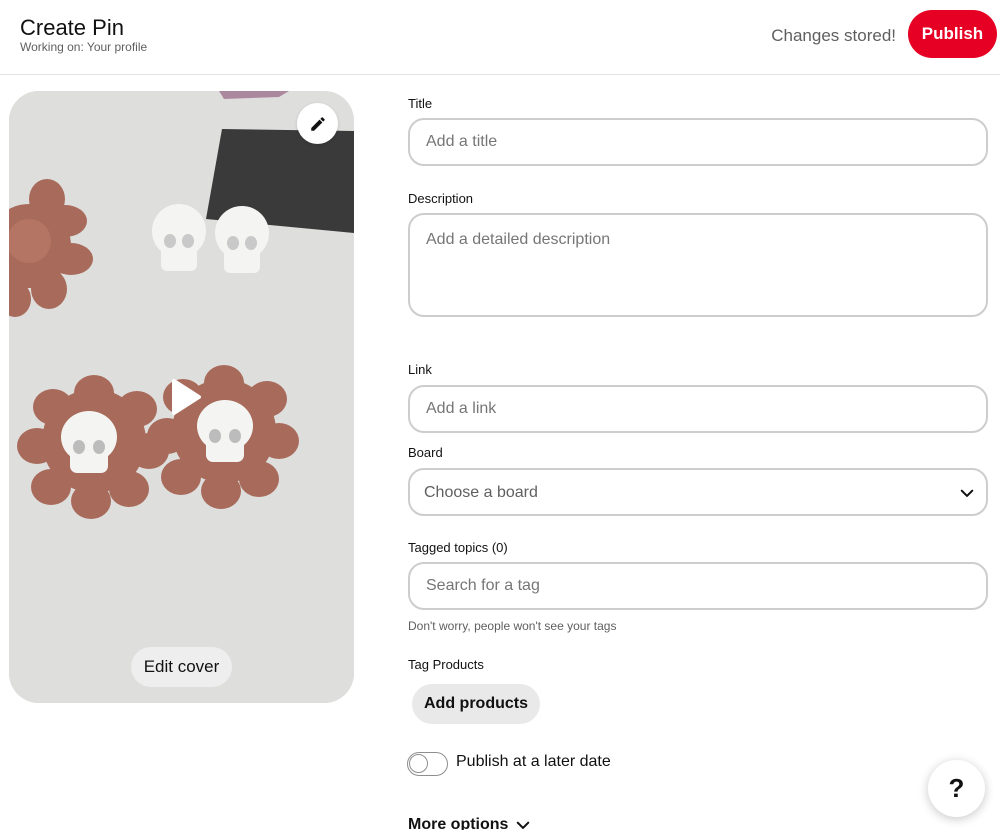 The height and width of the screenshot is (830, 1000). Describe the element at coordinates (181, 667) in the screenshot. I see `edit-cover-button: Edit cover` at that location.